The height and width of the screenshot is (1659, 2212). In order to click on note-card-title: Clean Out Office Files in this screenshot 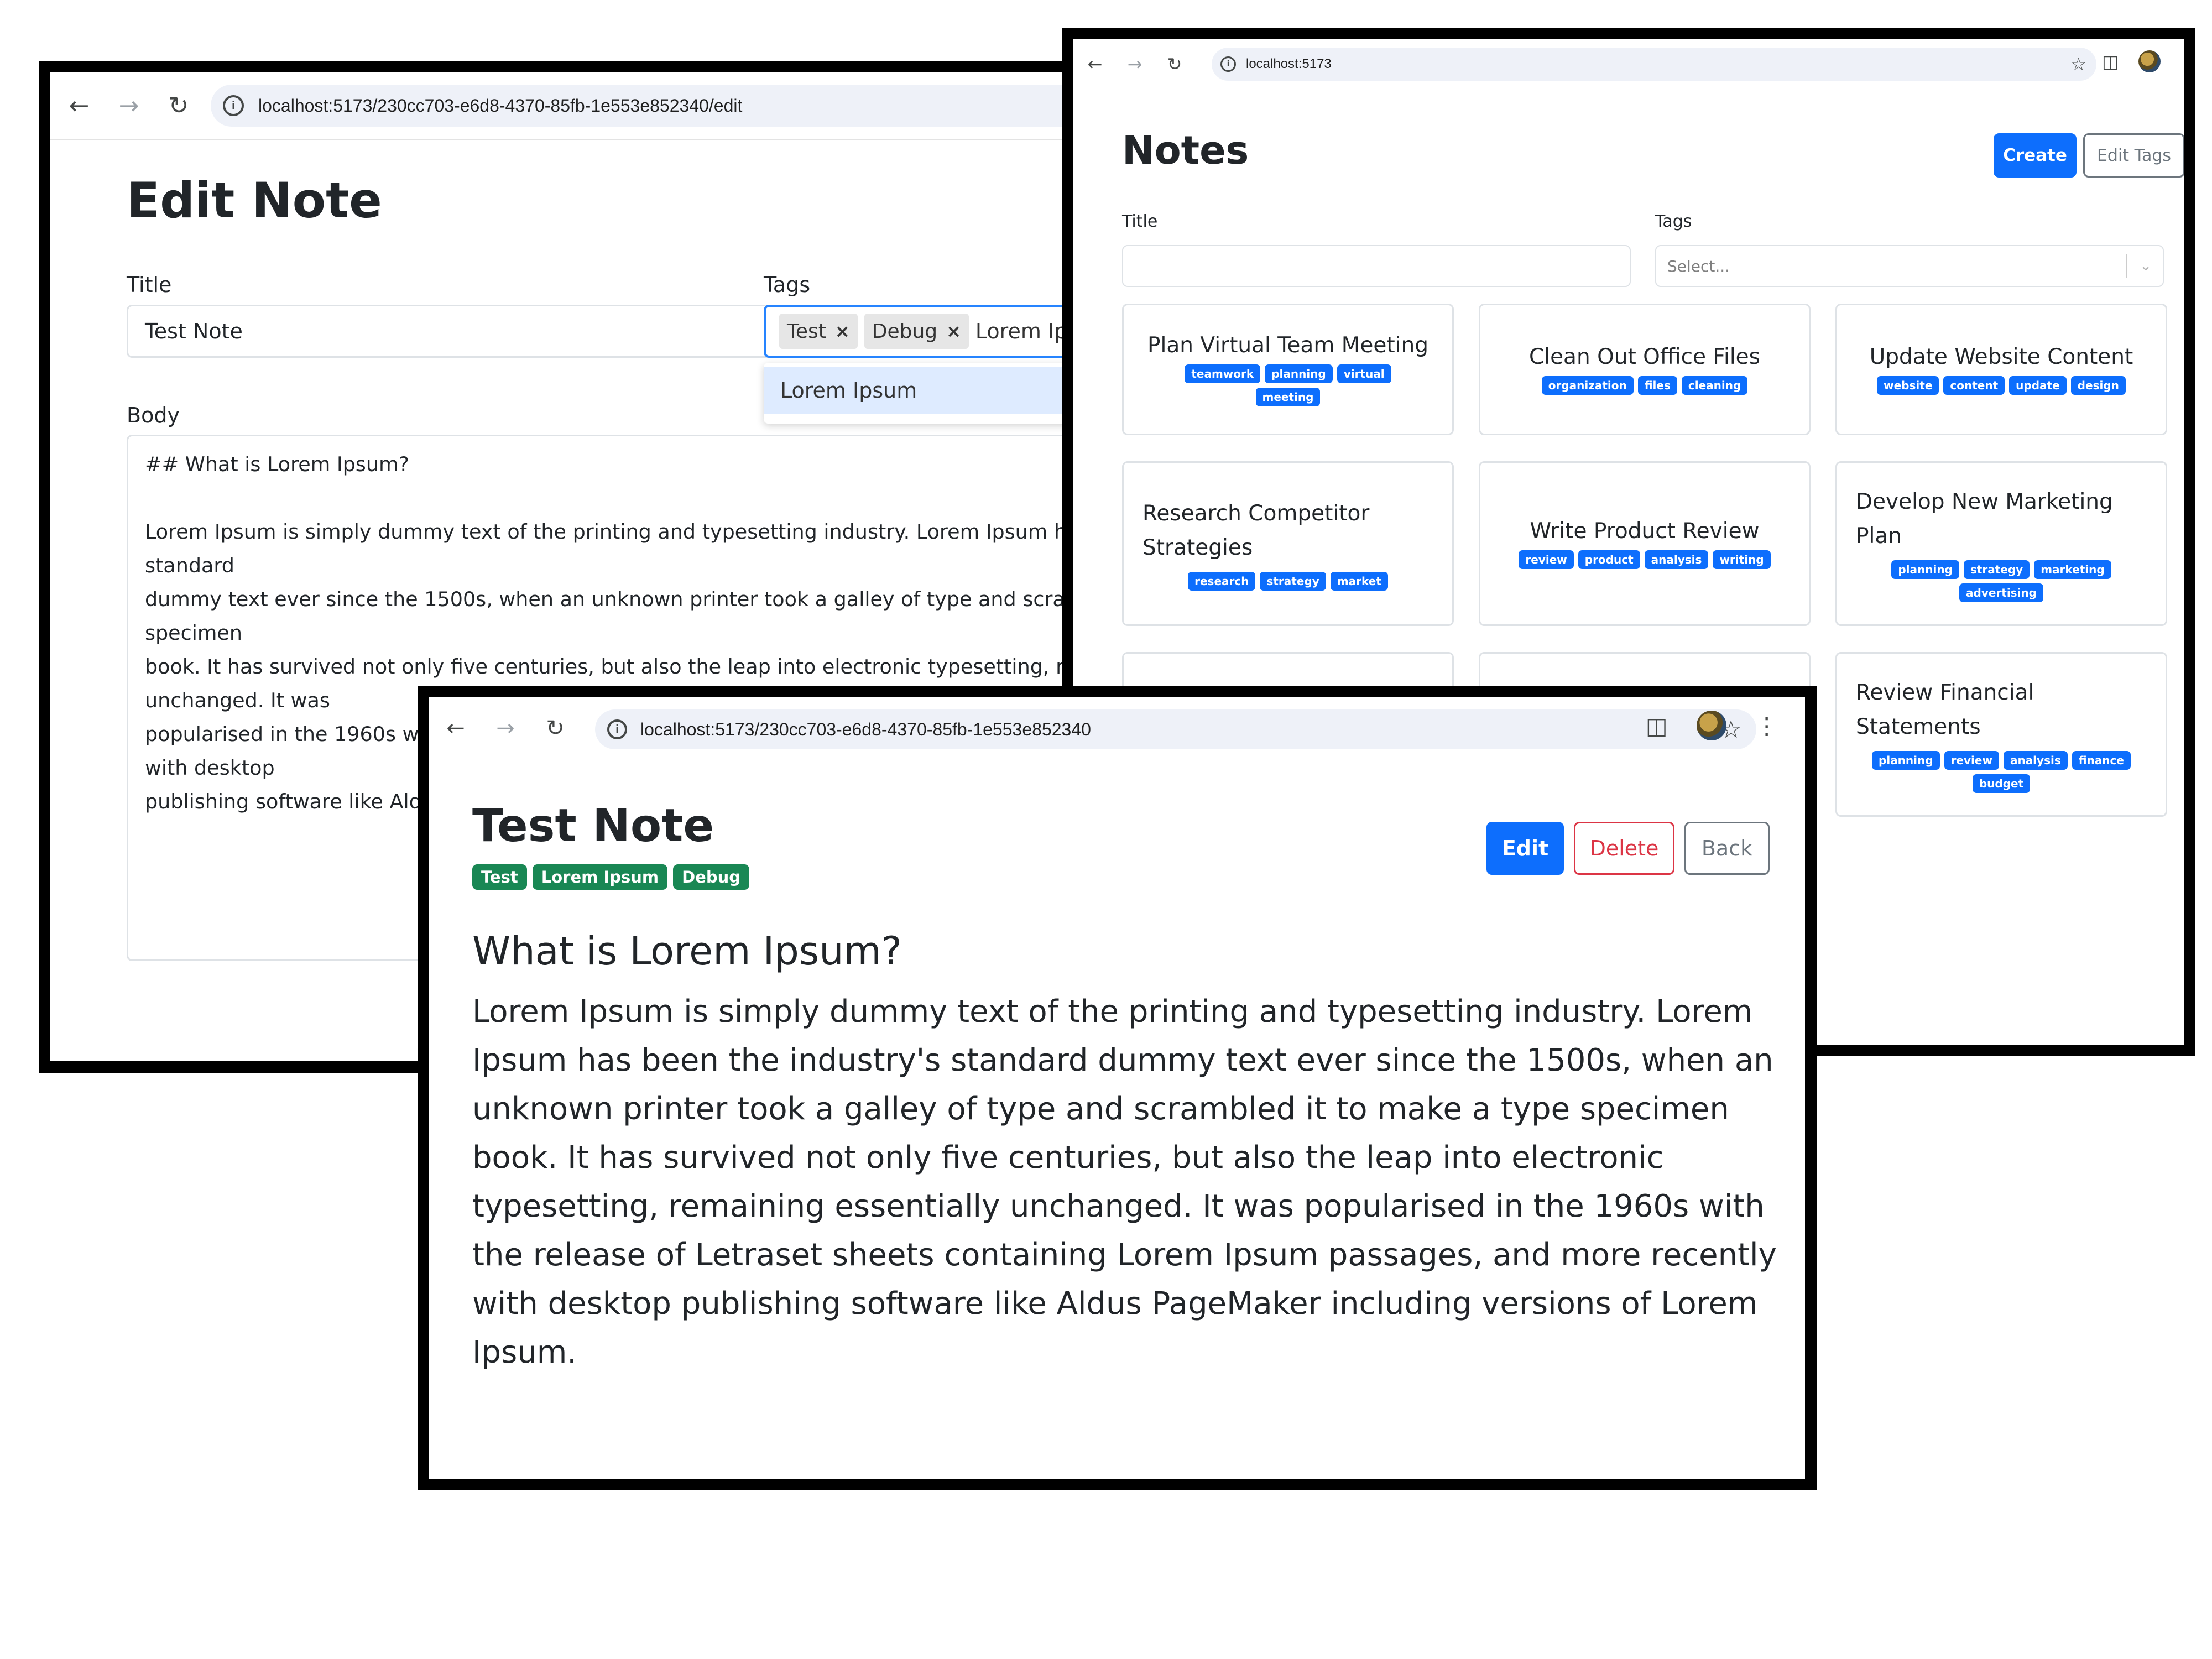, I will do `click(1644, 357)`.